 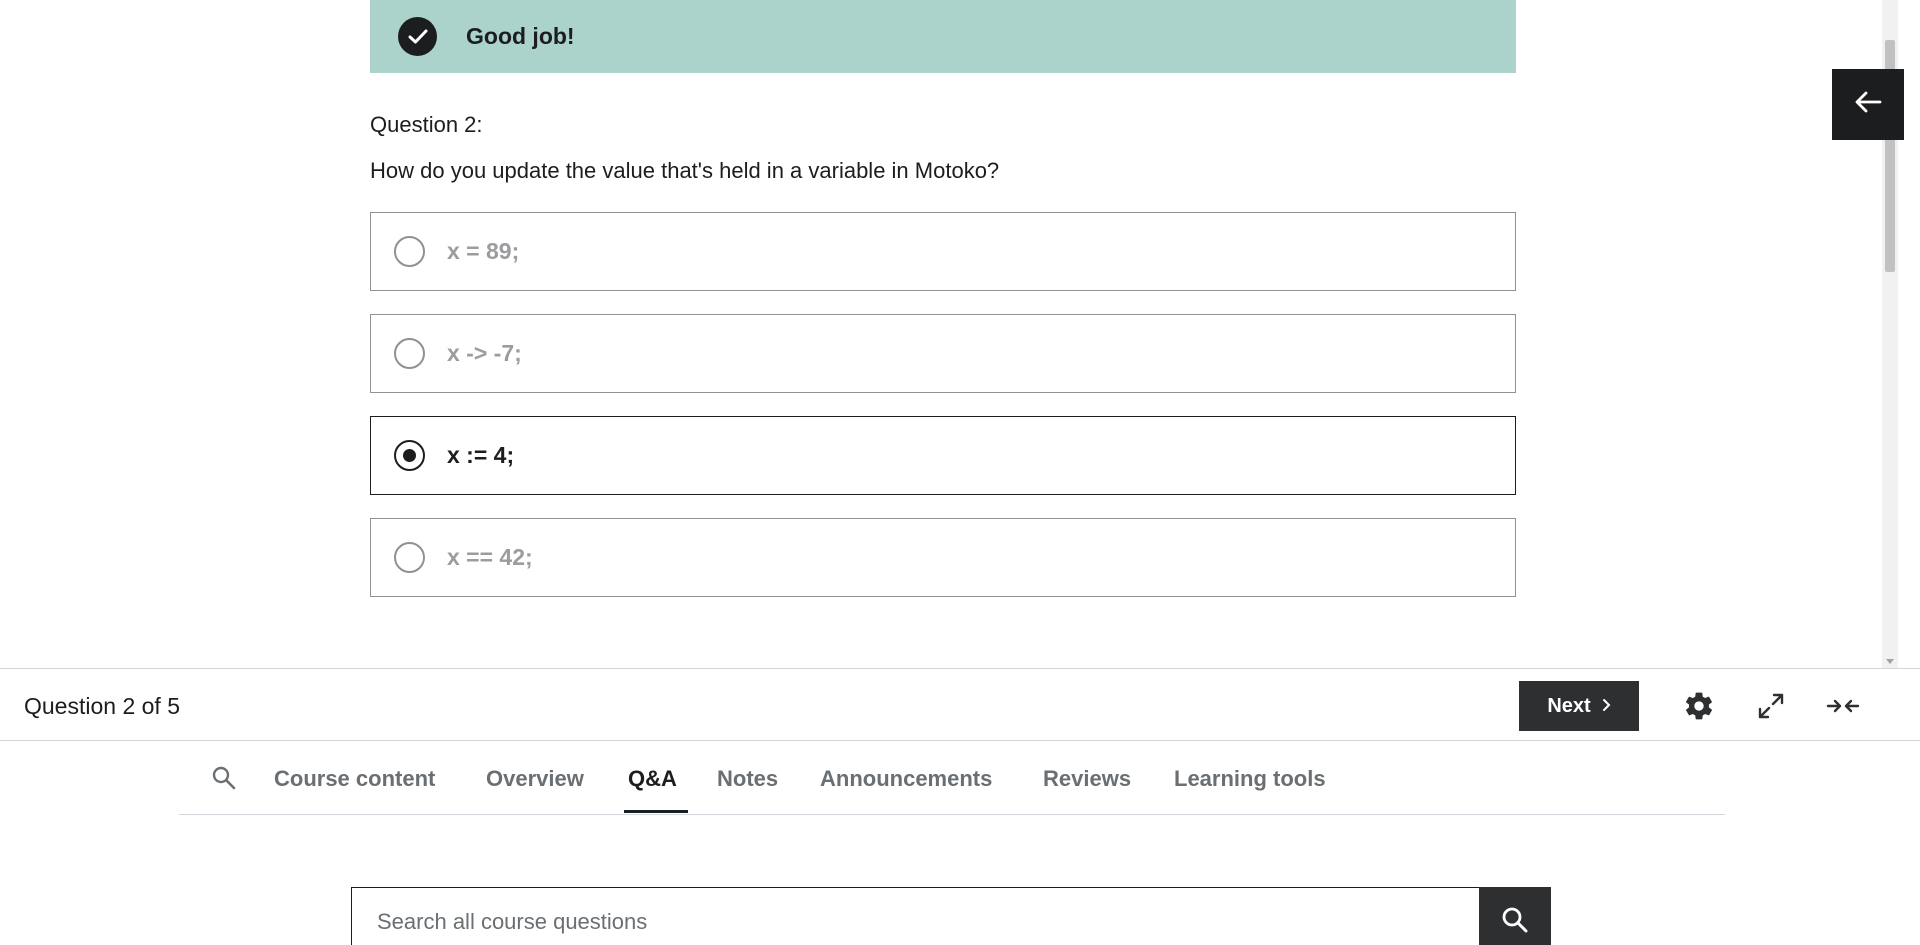 I want to click on tab-reviews: Reviews, so click(x=1087, y=779).